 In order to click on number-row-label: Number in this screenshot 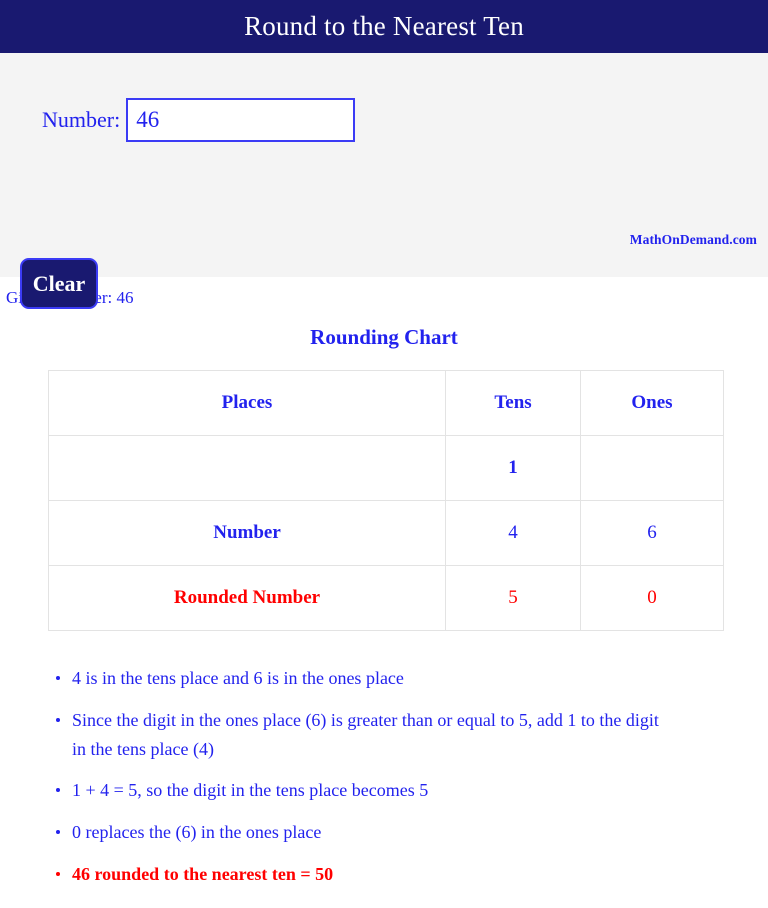, I will do `click(247, 533)`.